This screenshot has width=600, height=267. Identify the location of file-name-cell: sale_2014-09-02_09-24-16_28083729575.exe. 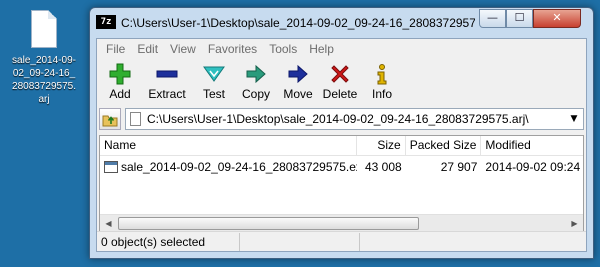
(228, 167).